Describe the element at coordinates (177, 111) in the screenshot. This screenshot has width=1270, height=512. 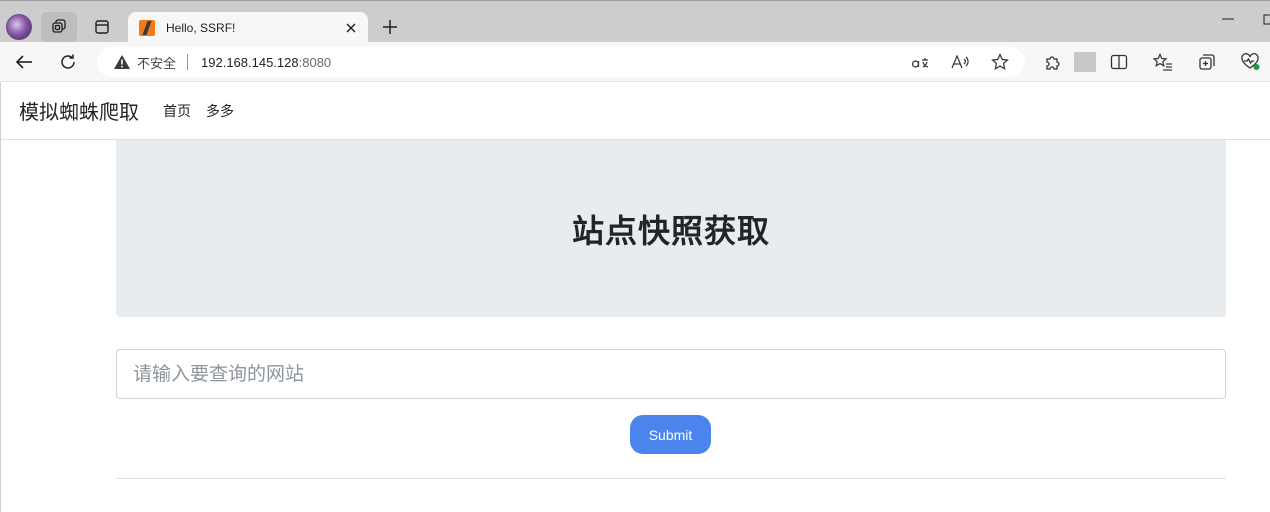
I see `nav-link-home: 首页` at that location.